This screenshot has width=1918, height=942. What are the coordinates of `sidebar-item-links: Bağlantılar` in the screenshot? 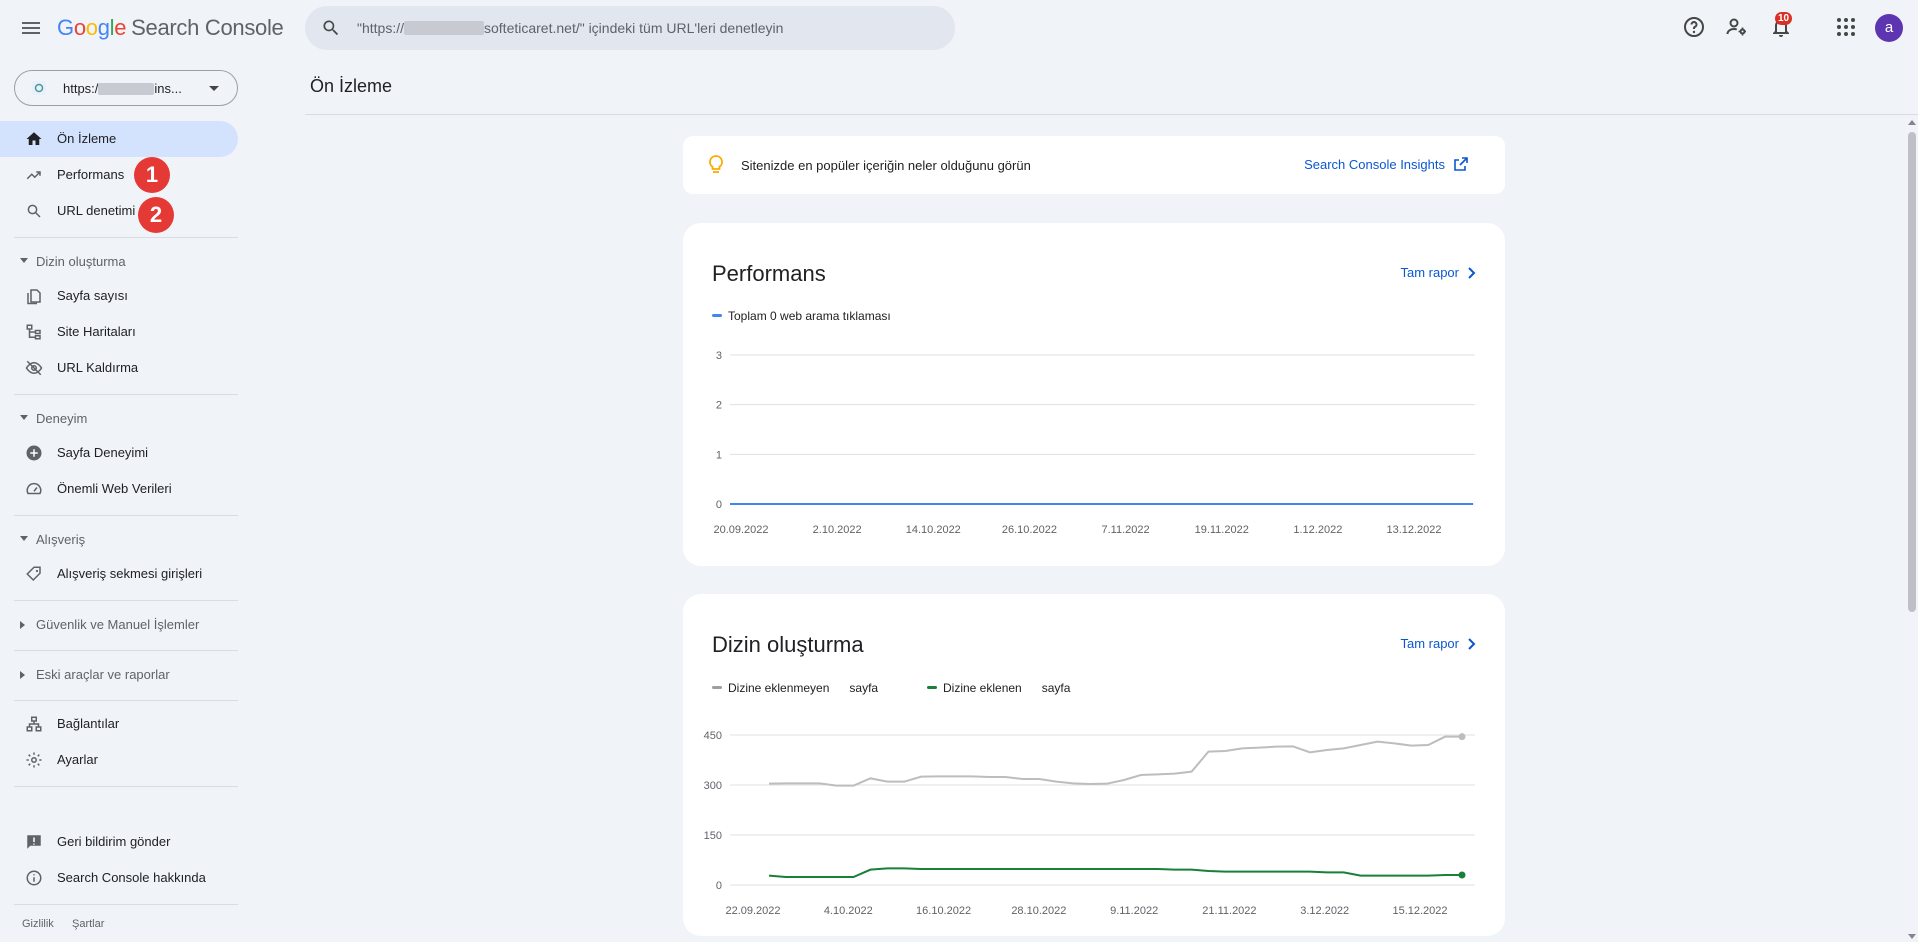 It's located at (119, 724).